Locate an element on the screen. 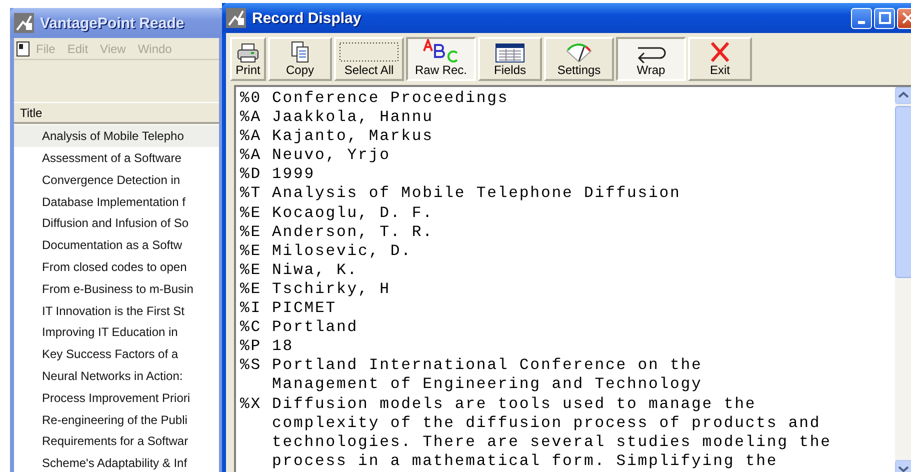  field-tag: %S is located at coordinates (256, 366).